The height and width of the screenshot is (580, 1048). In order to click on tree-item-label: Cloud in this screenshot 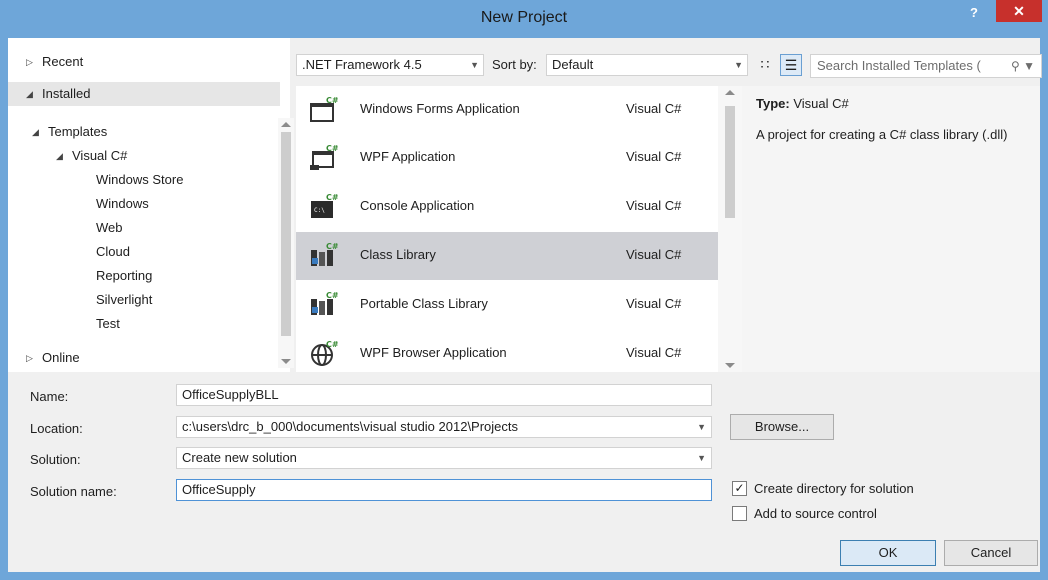, I will do `click(113, 251)`.